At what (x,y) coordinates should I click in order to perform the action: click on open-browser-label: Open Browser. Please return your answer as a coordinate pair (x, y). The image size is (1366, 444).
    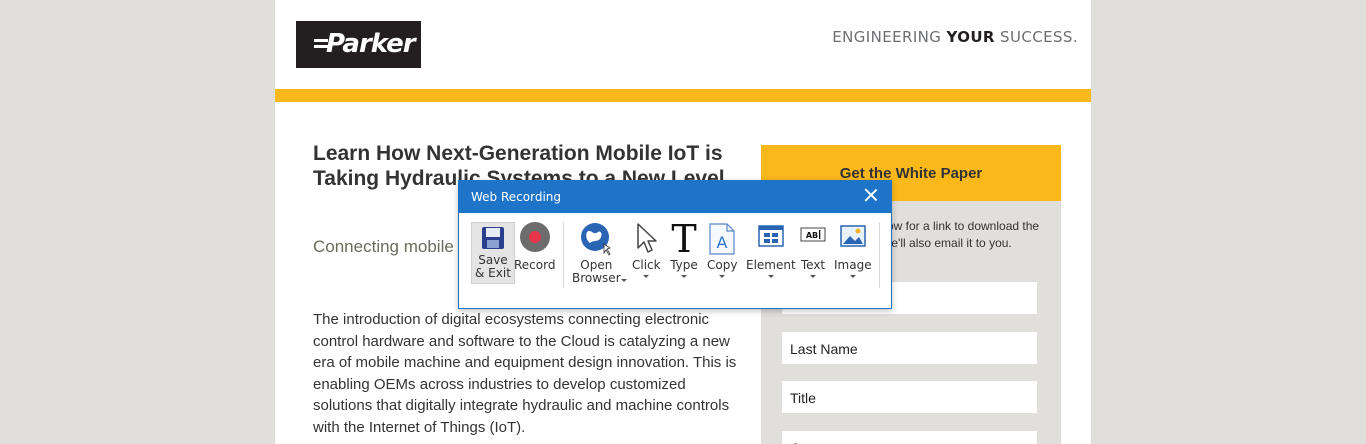
    Looking at the image, I should click on (596, 271).